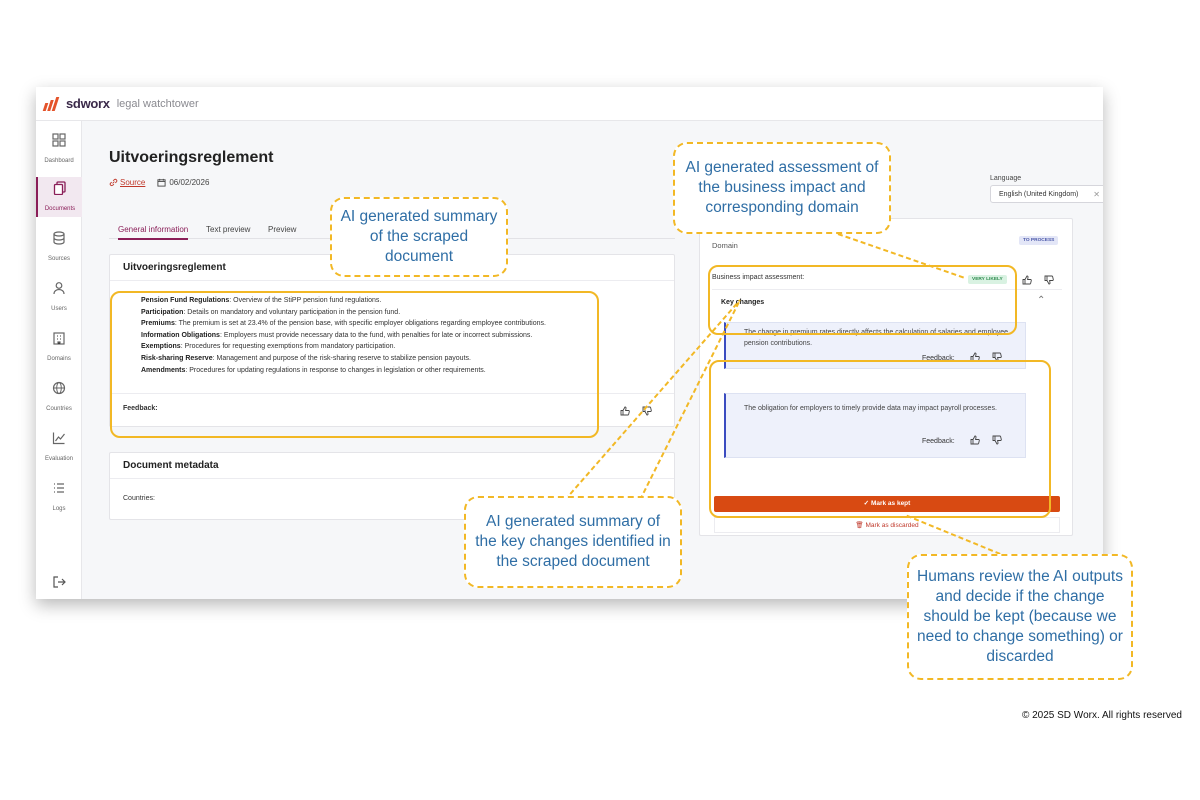 The width and height of the screenshot is (1200, 800). I want to click on tab-general-information: General information, so click(153, 232).